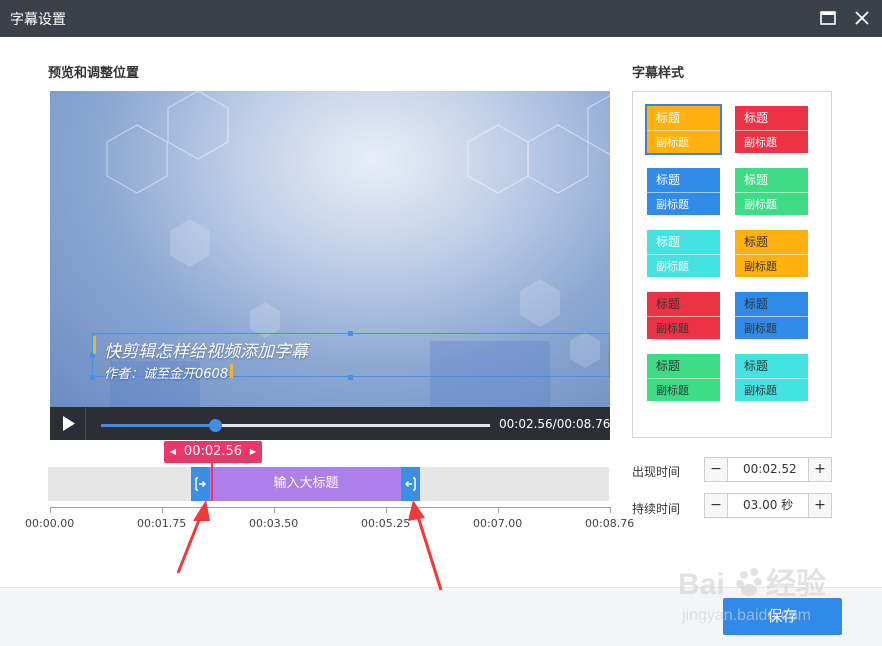 This screenshot has width=882, height=646. What do you see at coordinates (50, 523) in the screenshot?
I see `ruler-tick-label: 00:00.00` at bounding box center [50, 523].